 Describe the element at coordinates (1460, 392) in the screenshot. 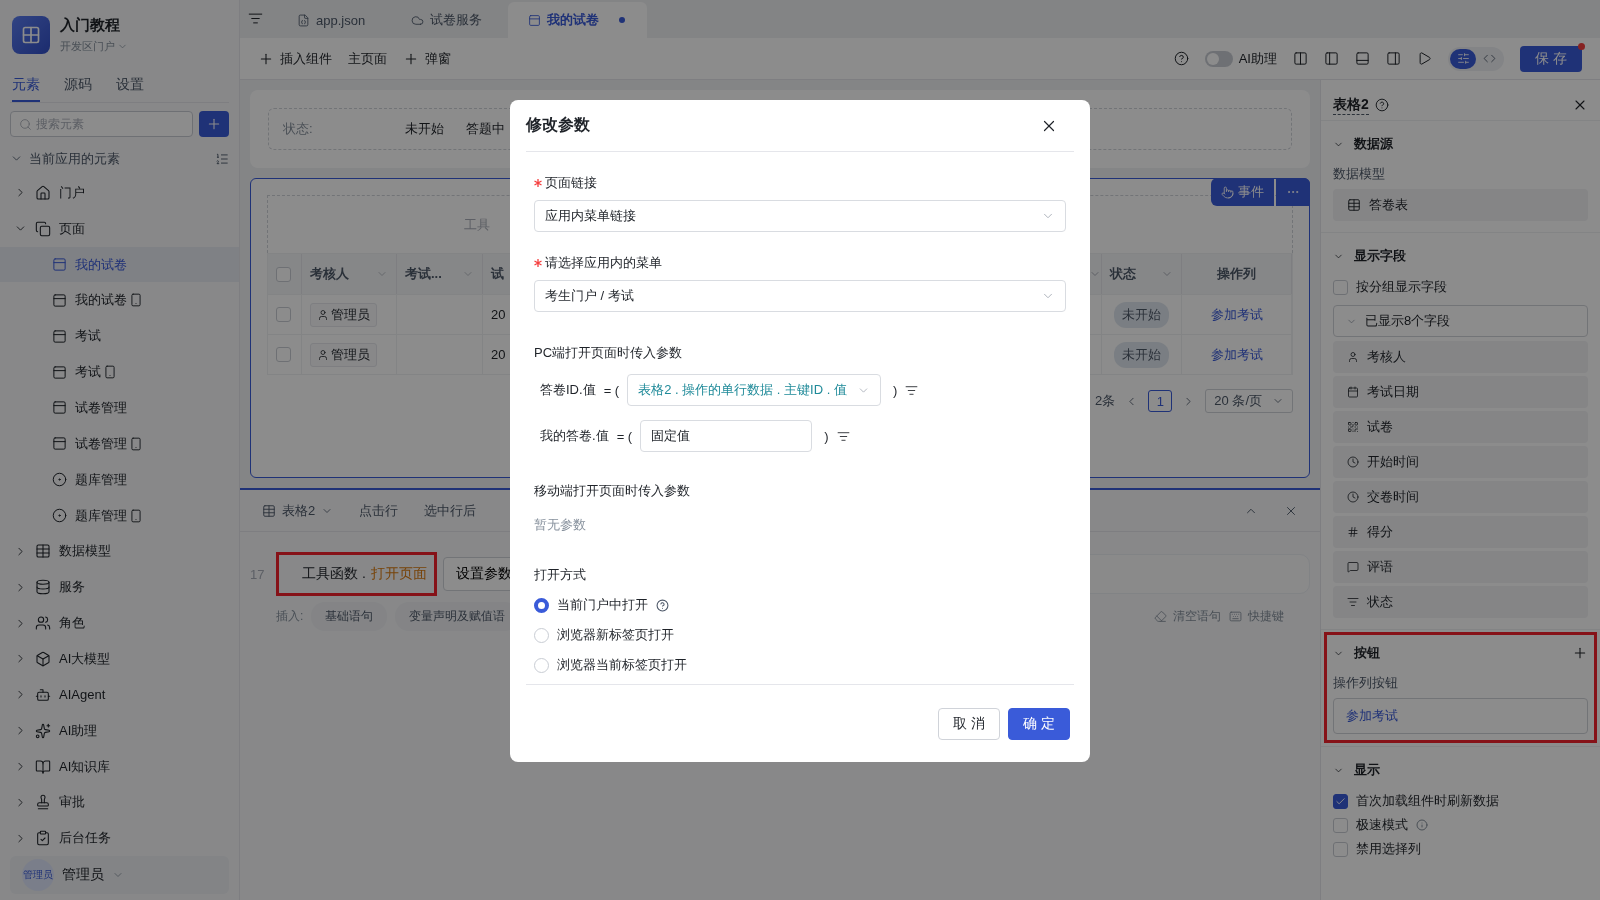

I see `field-item: 考试日期` at that location.